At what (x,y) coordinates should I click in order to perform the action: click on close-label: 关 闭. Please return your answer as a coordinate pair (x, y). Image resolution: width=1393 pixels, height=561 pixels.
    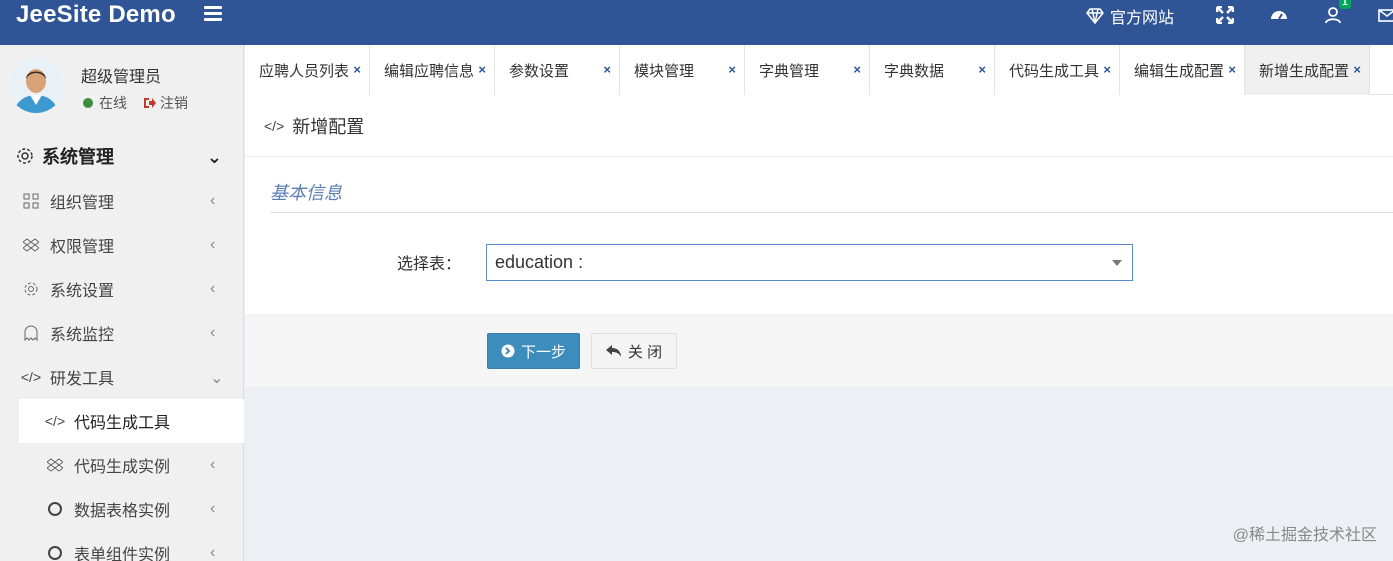
    Looking at the image, I should click on (645, 352).